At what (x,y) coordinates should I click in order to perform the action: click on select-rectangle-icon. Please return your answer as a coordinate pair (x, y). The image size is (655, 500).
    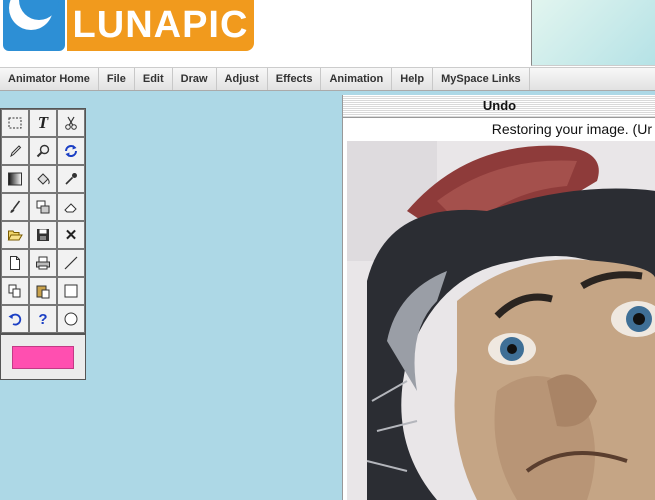
    Looking at the image, I should click on (15, 123).